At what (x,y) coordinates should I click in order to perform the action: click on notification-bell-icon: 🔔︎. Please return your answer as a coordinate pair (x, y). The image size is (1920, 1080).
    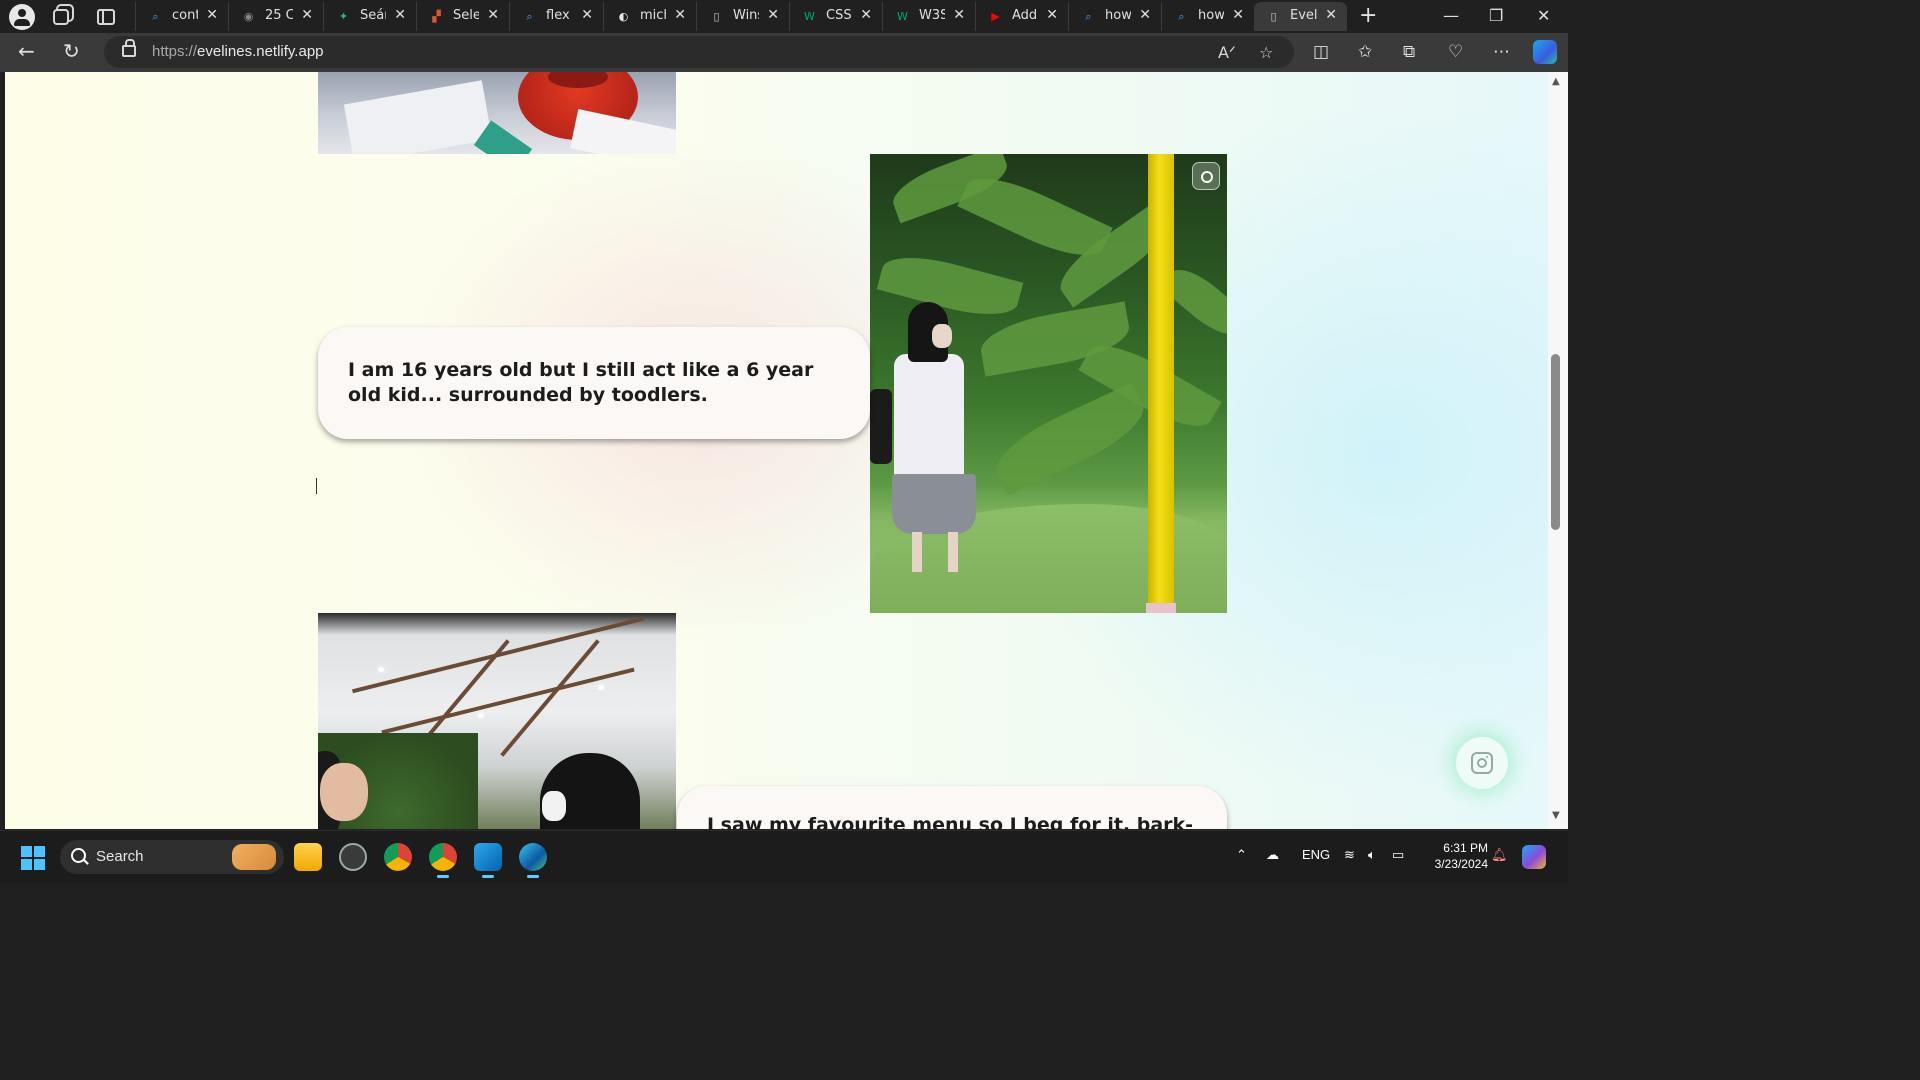
    Looking at the image, I should click on (1499, 855).